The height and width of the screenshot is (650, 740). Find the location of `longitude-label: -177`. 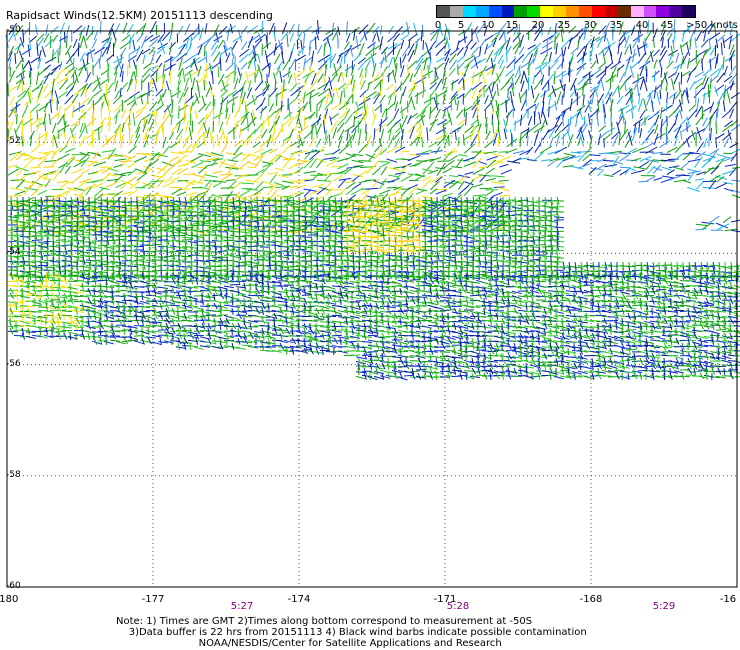

longitude-label: -177 is located at coordinates (153, 599).